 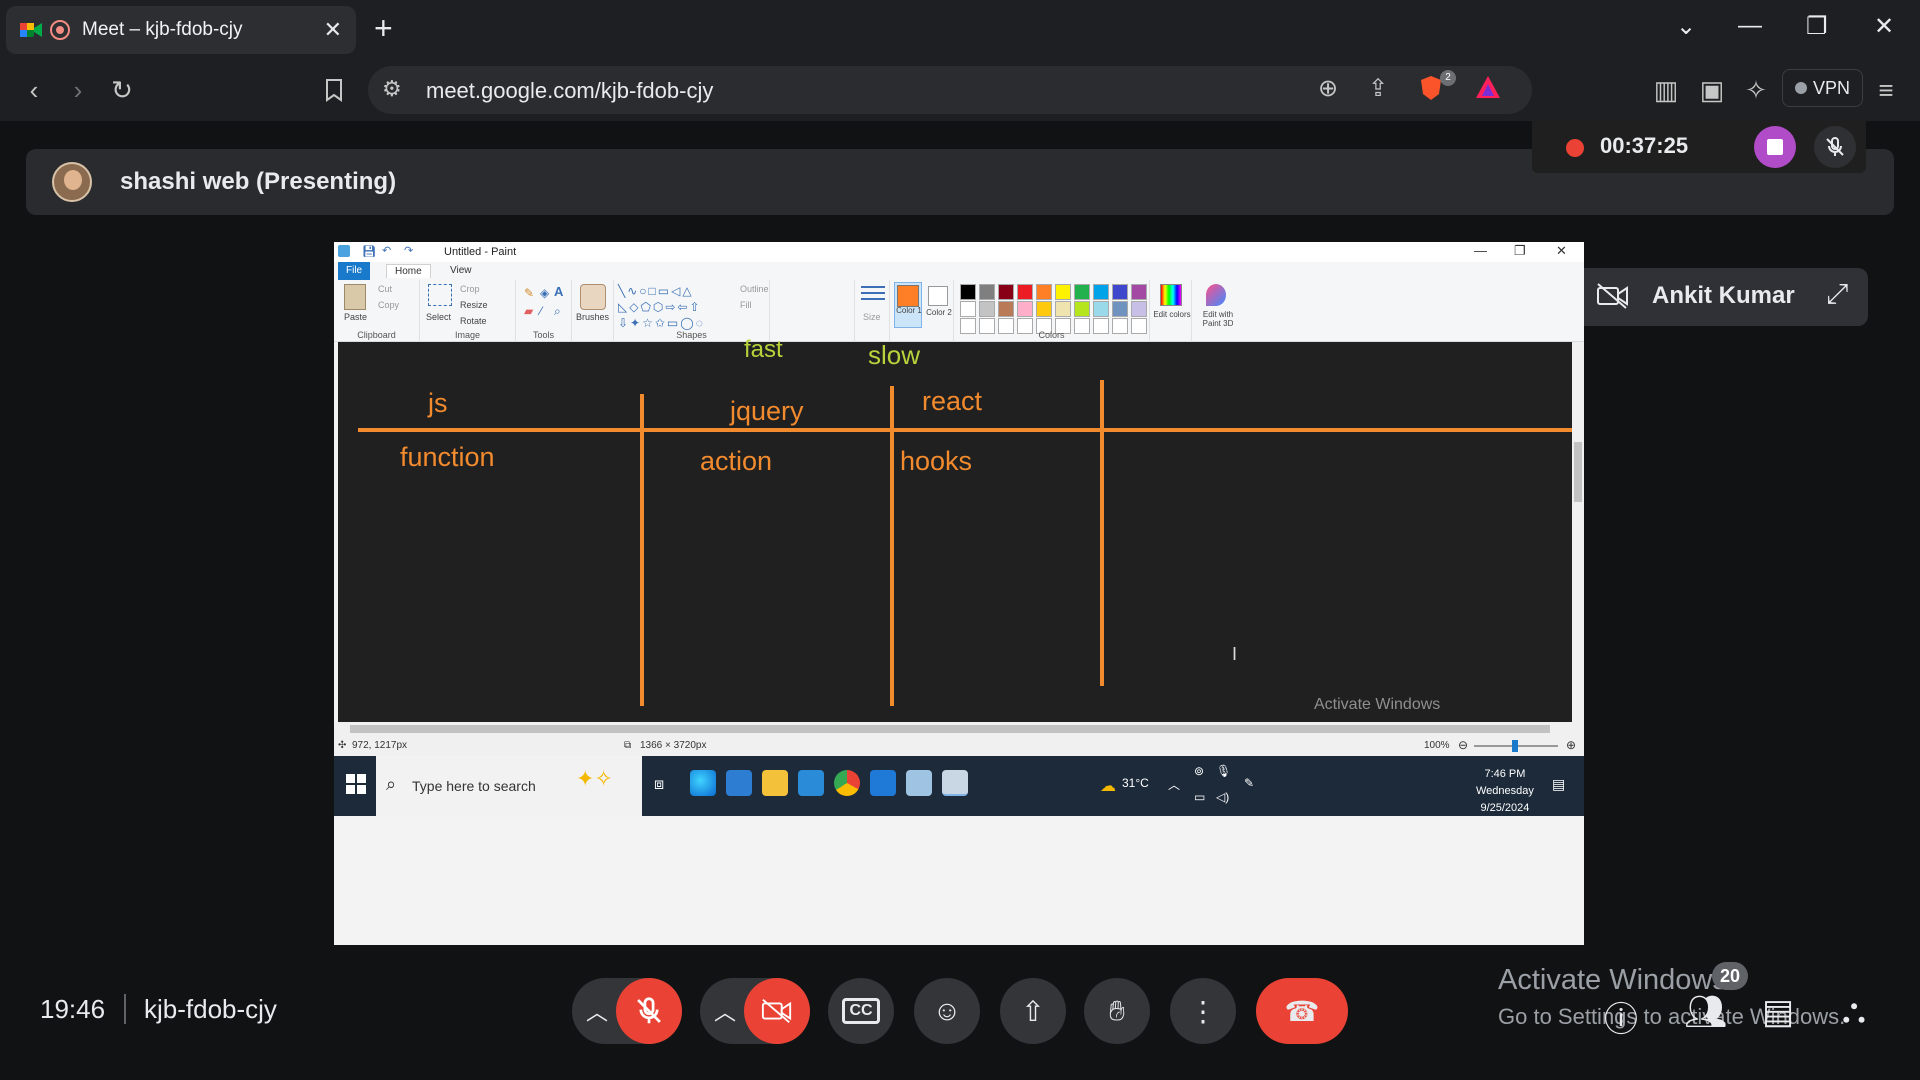 What do you see at coordinates (1328, 88) in the screenshot?
I see `zoom-icon: ⊕` at bounding box center [1328, 88].